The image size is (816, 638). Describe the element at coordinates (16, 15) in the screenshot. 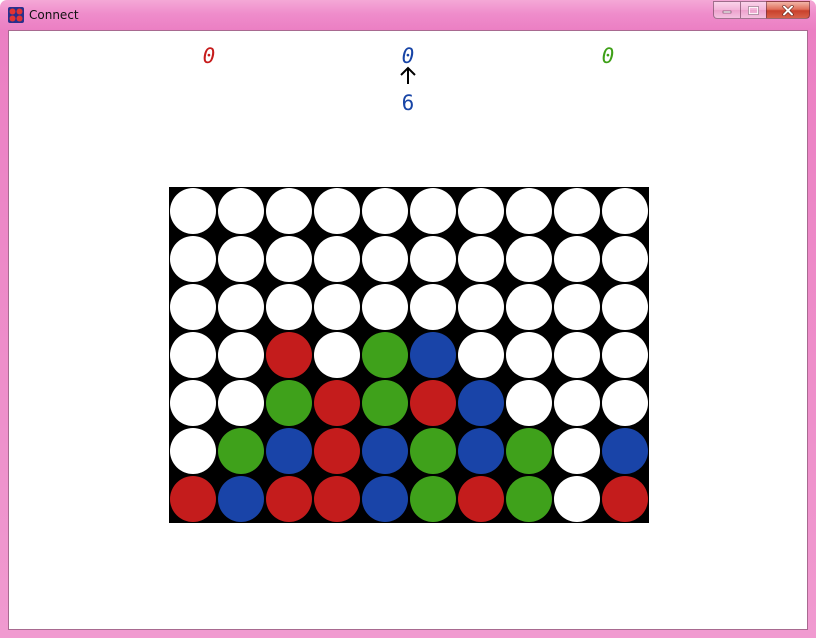

I see `app-icon` at that location.